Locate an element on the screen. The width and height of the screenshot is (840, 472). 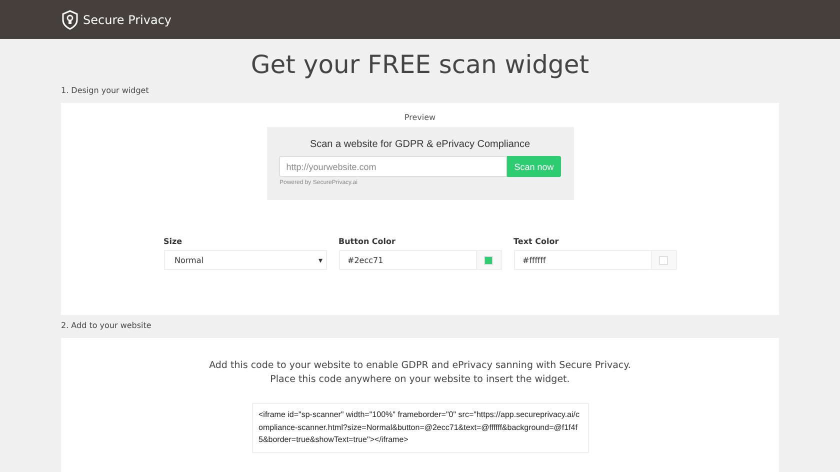
preview-heading: Scan a website for GDPR & ePrivacy Compliance is located at coordinates (420, 144).